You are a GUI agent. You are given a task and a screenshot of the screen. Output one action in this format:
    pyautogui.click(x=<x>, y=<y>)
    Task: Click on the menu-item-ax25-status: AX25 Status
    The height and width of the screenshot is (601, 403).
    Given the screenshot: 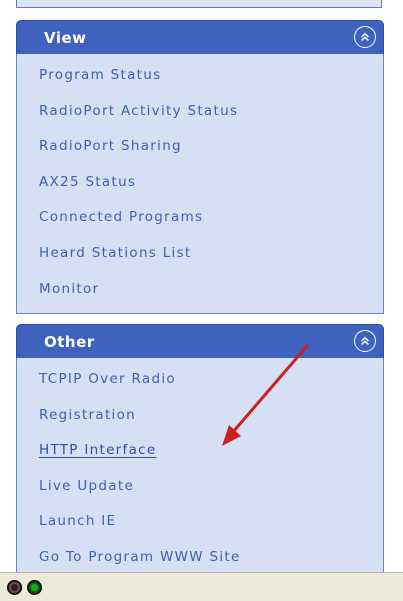 What is the action you would take?
    pyautogui.click(x=211, y=183)
    